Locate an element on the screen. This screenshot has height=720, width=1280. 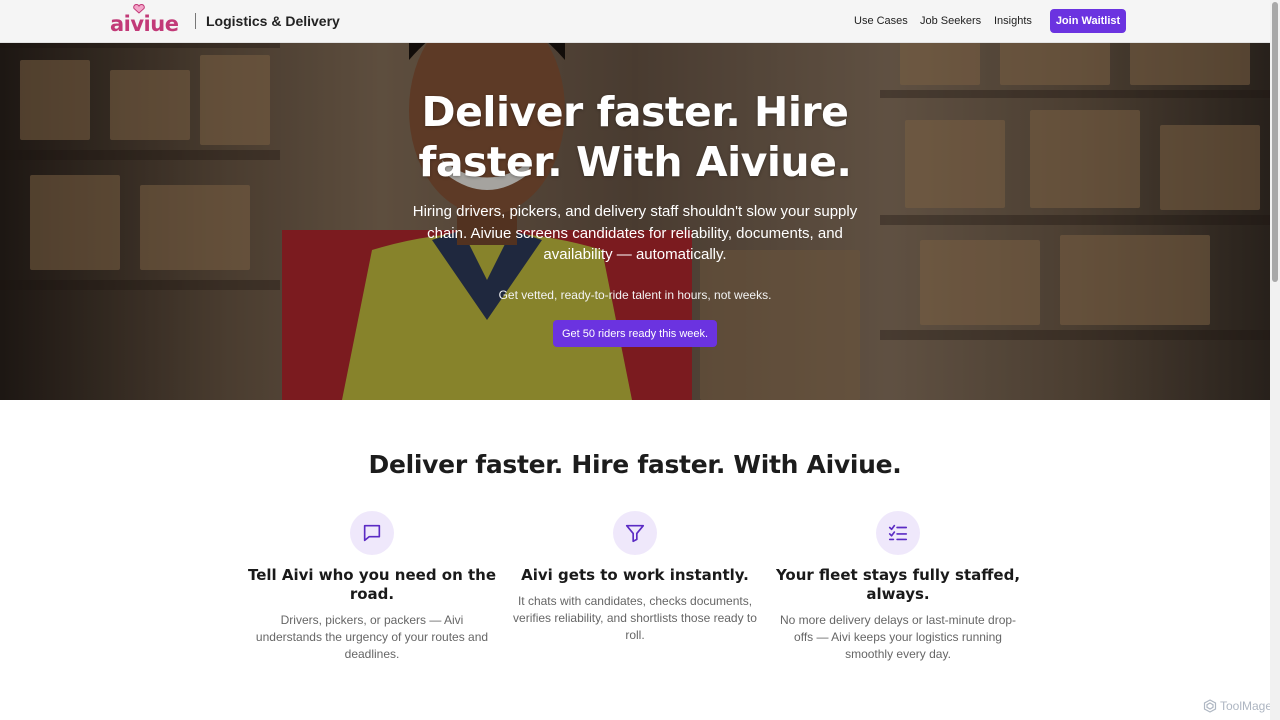
feature-title: Aivi gets to work instantly. is located at coordinates (635, 575).